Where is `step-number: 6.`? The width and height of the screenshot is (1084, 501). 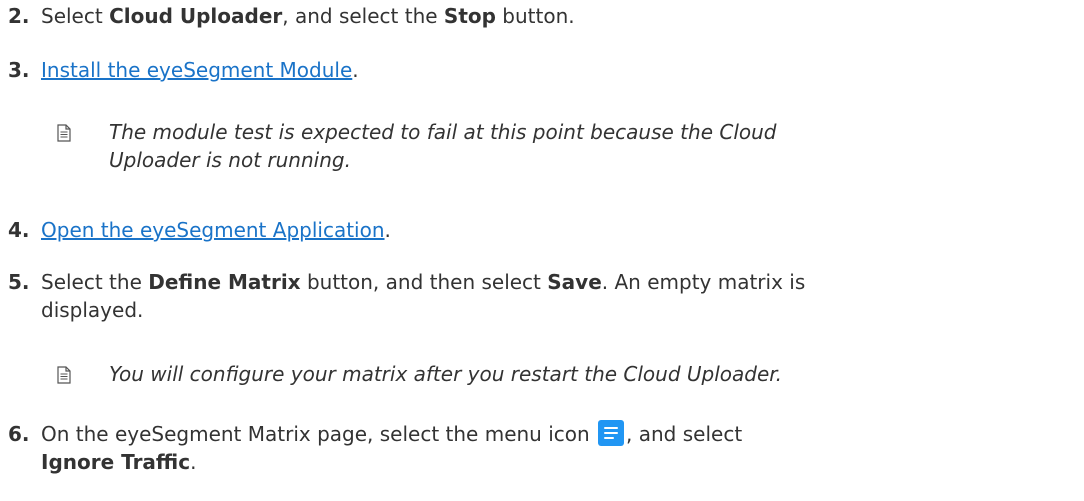 step-number: 6. is located at coordinates (19, 434).